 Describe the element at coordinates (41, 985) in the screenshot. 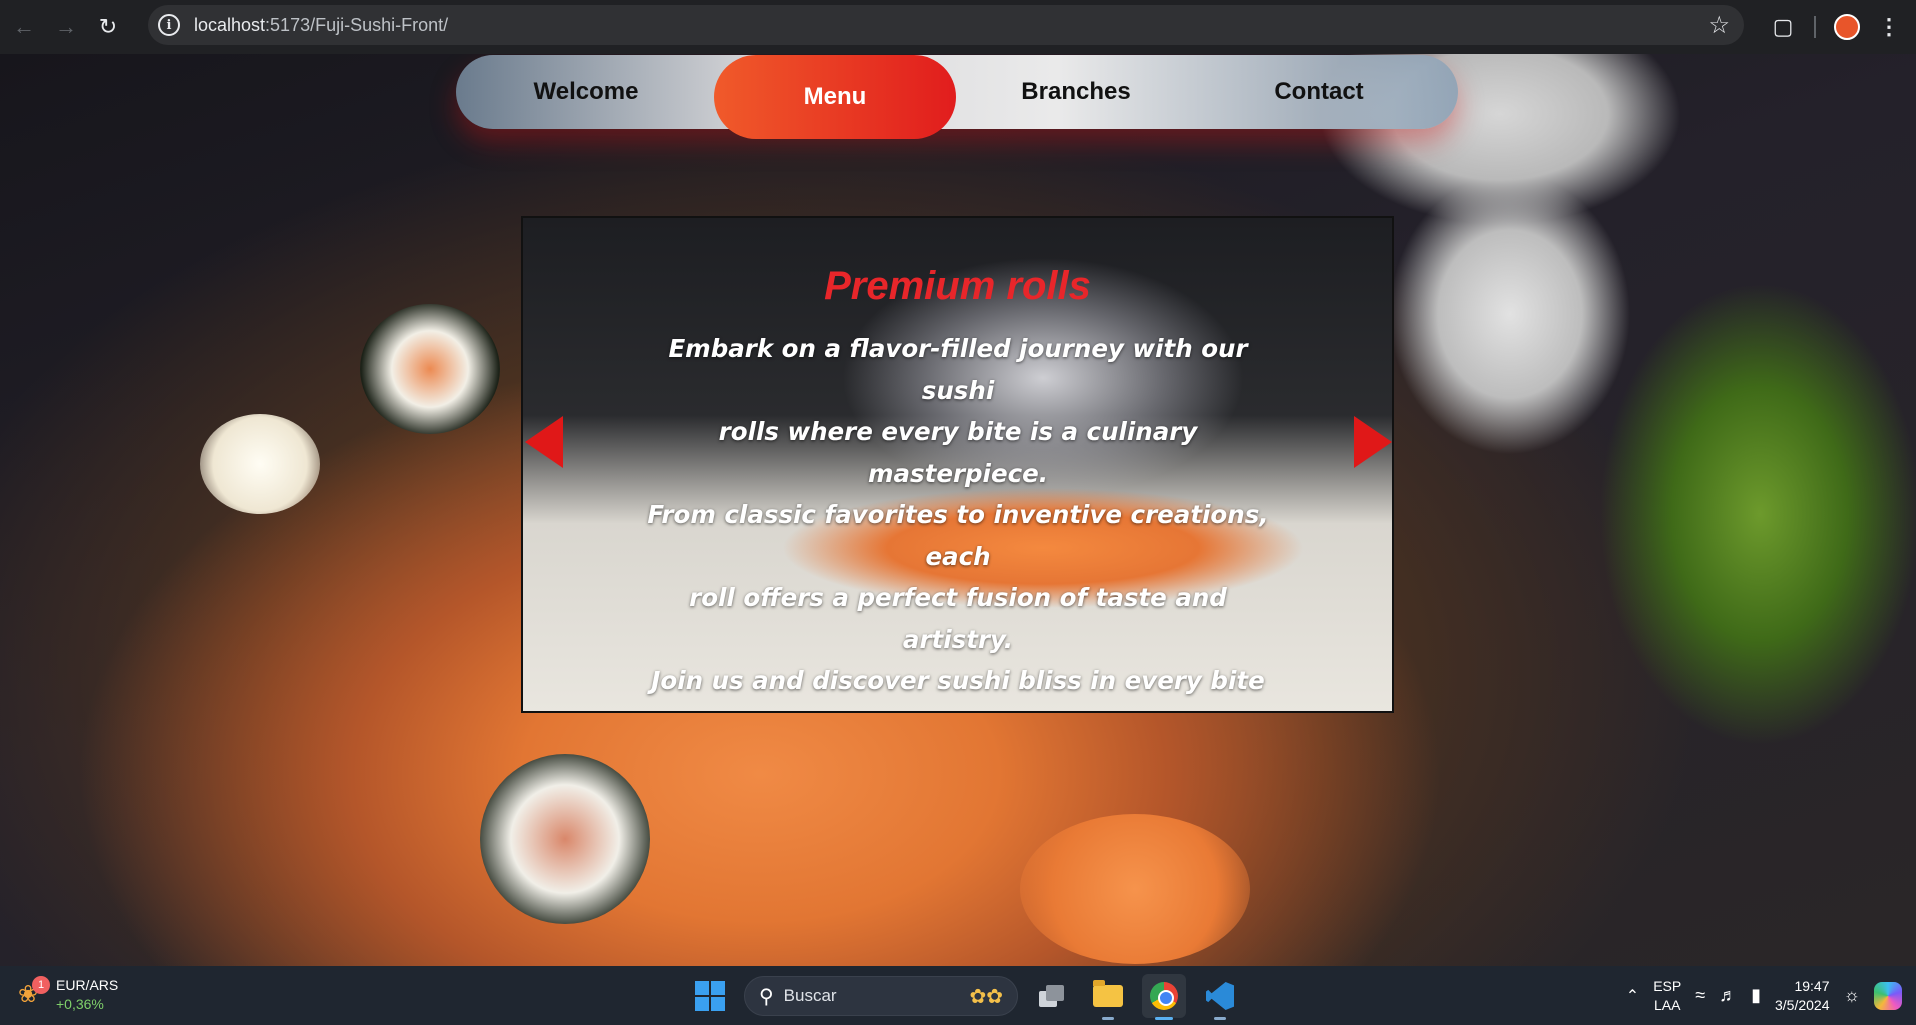

I see `notification-badge: 1` at that location.